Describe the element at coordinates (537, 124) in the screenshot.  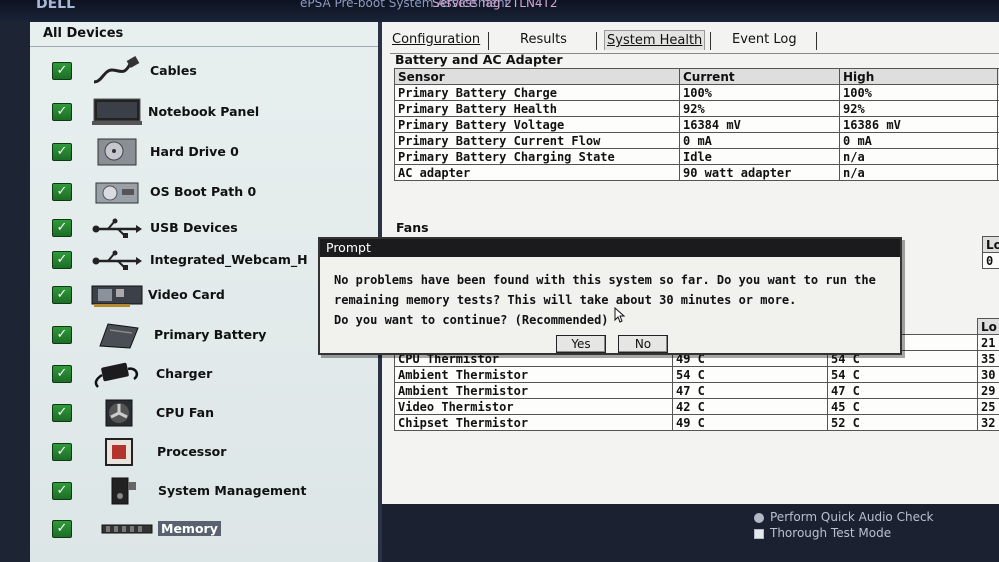
I see `table-cell: Primary Battery Voltage` at that location.